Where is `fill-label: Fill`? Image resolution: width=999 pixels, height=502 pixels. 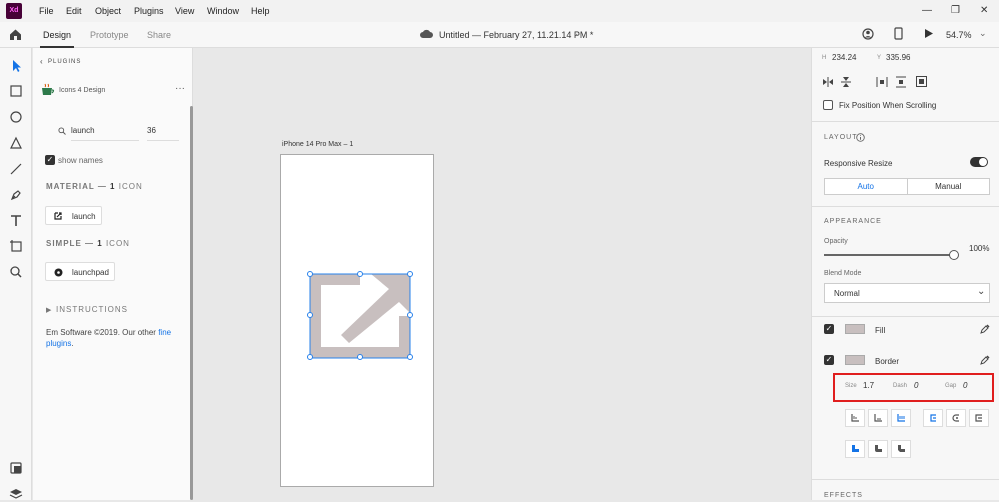
fill-label: Fill is located at coordinates (880, 330).